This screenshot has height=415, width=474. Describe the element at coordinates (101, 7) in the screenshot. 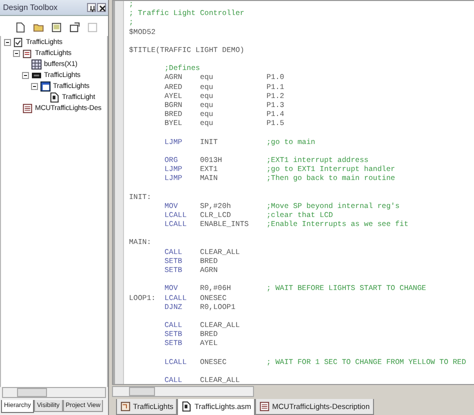

I see `close-button` at that location.